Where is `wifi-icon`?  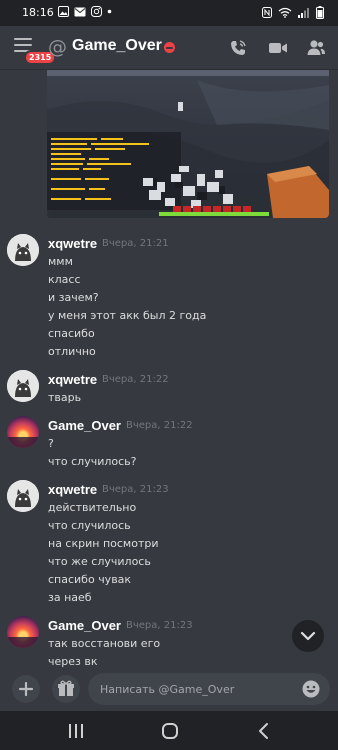 wifi-icon is located at coordinates (285, 12).